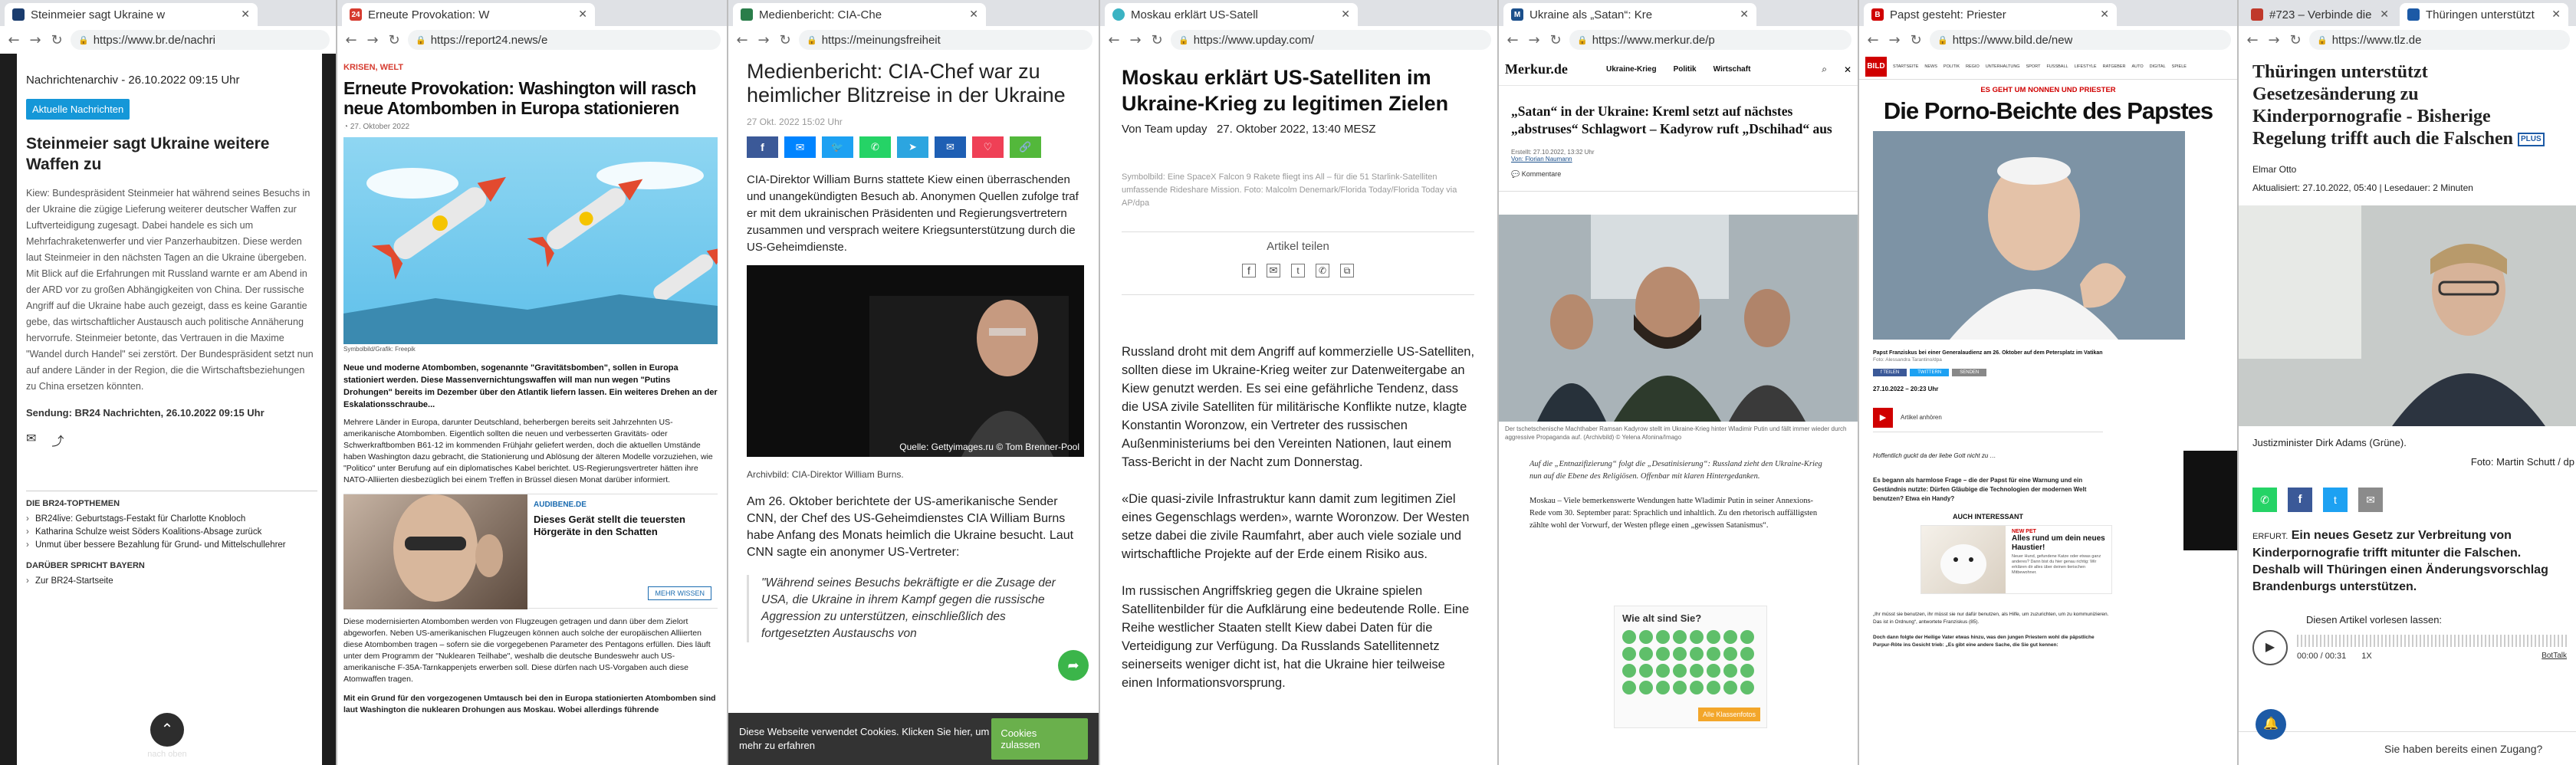 The width and height of the screenshot is (2576, 765). What do you see at coordinates (2114, 66) in the screenshot?
I see `nav-item: RATGEBER` at bounding box center [2114, 66].